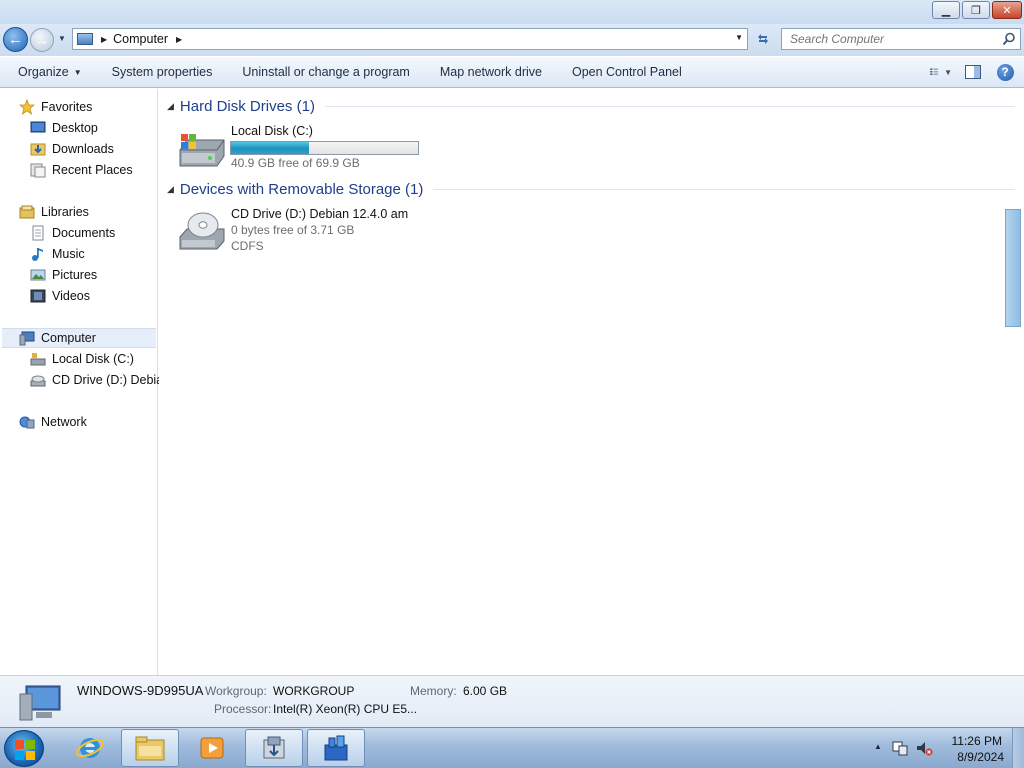  I want to click on nav-videos: Videos, so click(60, 296).